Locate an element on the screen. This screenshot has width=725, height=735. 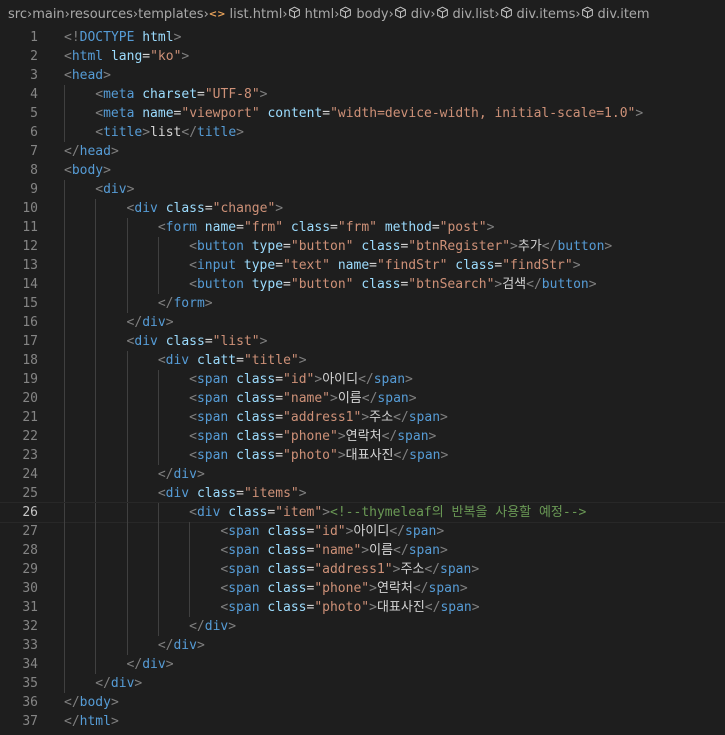
code-token: "btnRegister" is located at coordinates (459, 246).